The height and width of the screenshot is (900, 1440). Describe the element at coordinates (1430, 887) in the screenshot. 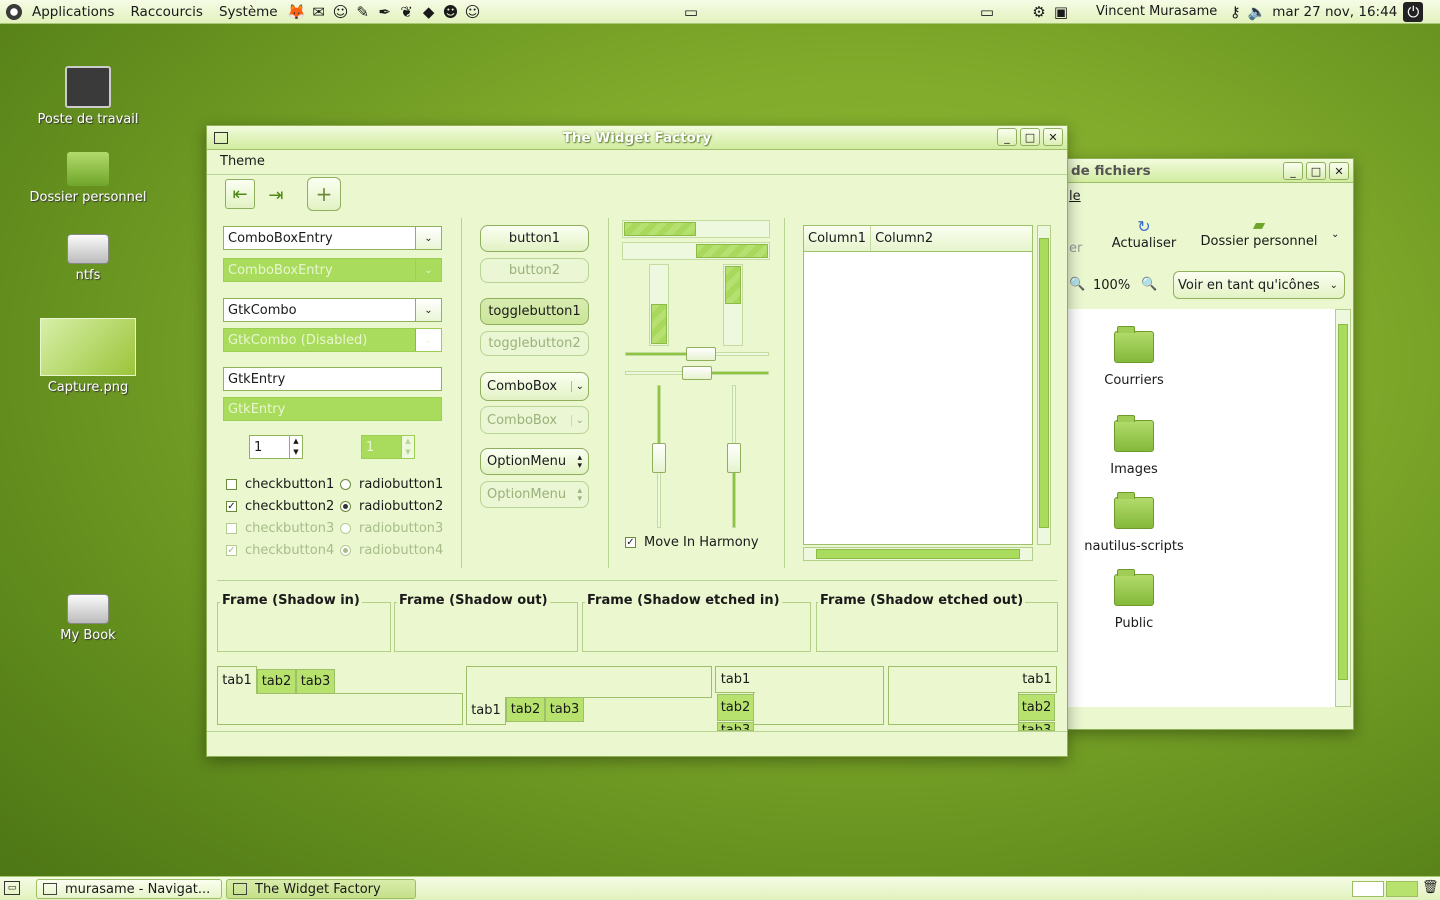

I see `trash-icon: 🗑` at that location.